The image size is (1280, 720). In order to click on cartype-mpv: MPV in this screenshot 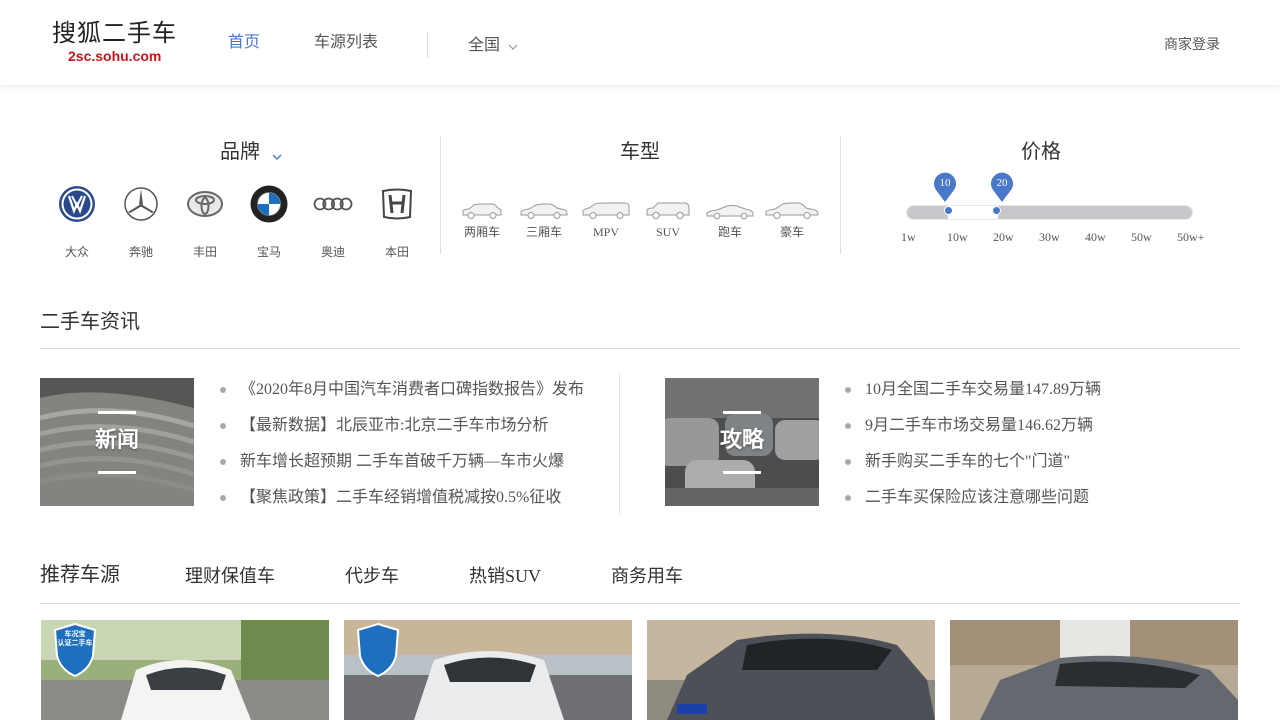, I will do `click(606, 221)`.